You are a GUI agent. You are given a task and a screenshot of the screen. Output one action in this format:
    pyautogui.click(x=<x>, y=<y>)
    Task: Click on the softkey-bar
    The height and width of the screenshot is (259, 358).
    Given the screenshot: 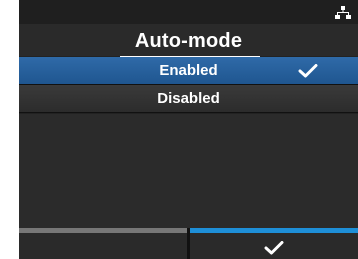 What is the action you would take?
    pyautogui.click(x=188, y=243)
    